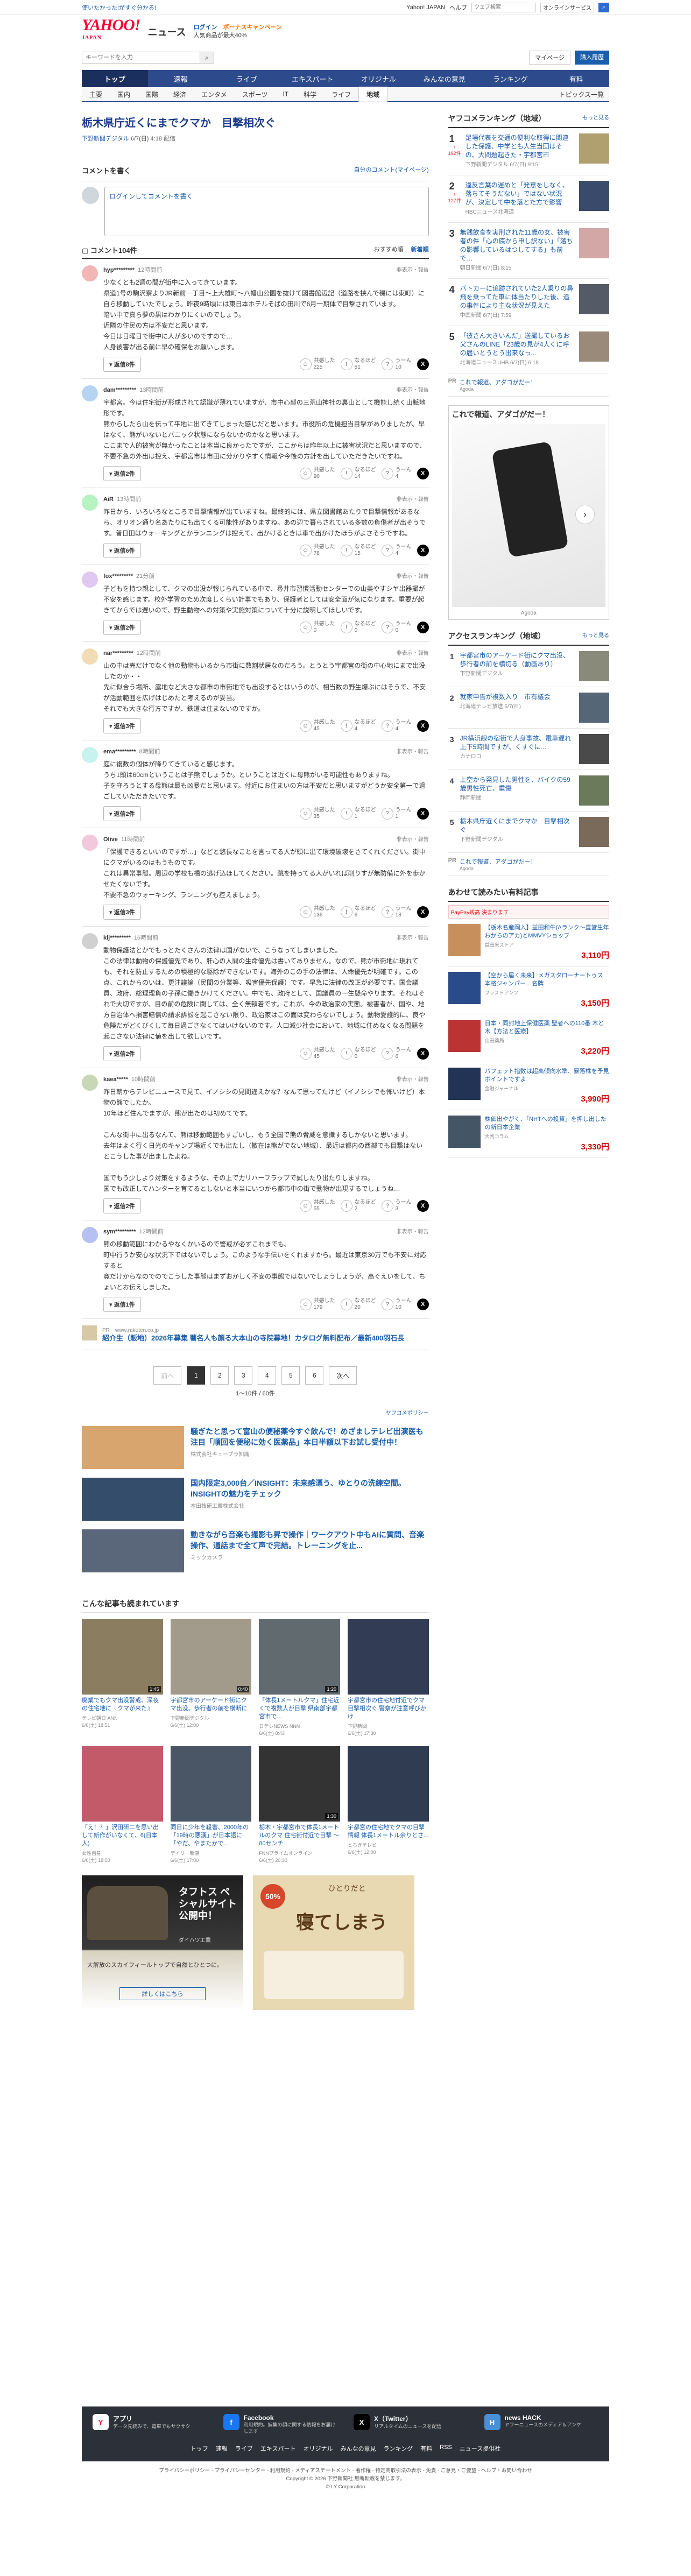  Describe the element at coordinates (577, 78) in the screenshot. I see `nav-tab: 有料` at that location.